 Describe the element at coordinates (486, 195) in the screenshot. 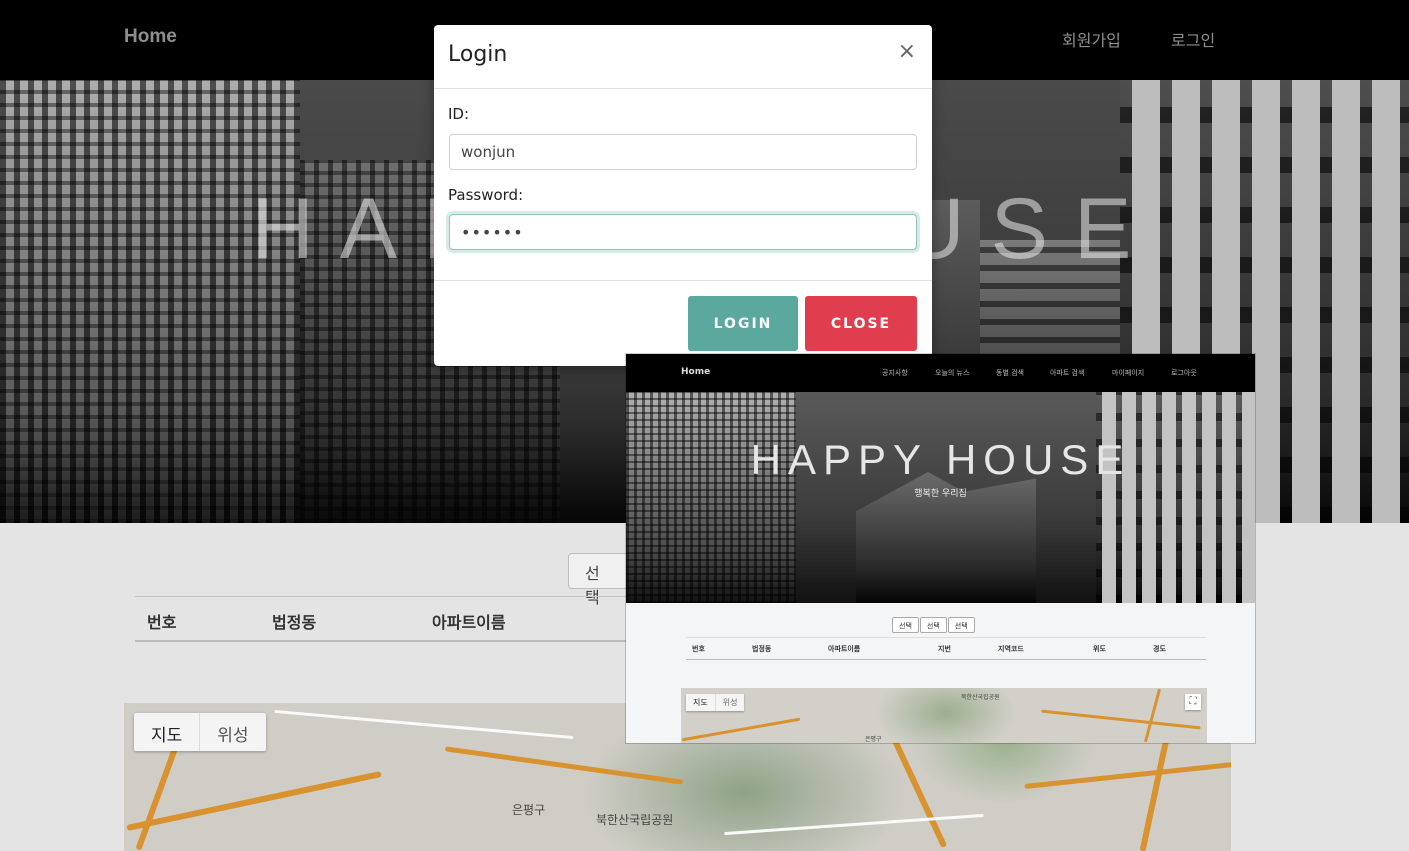

I see `password-label: Password:` at that location.